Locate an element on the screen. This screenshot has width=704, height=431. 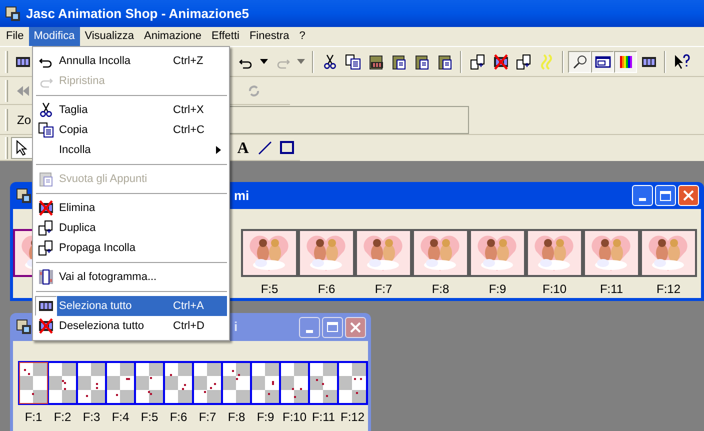
menu-item: Modifica is located at coordinates (54, 36).